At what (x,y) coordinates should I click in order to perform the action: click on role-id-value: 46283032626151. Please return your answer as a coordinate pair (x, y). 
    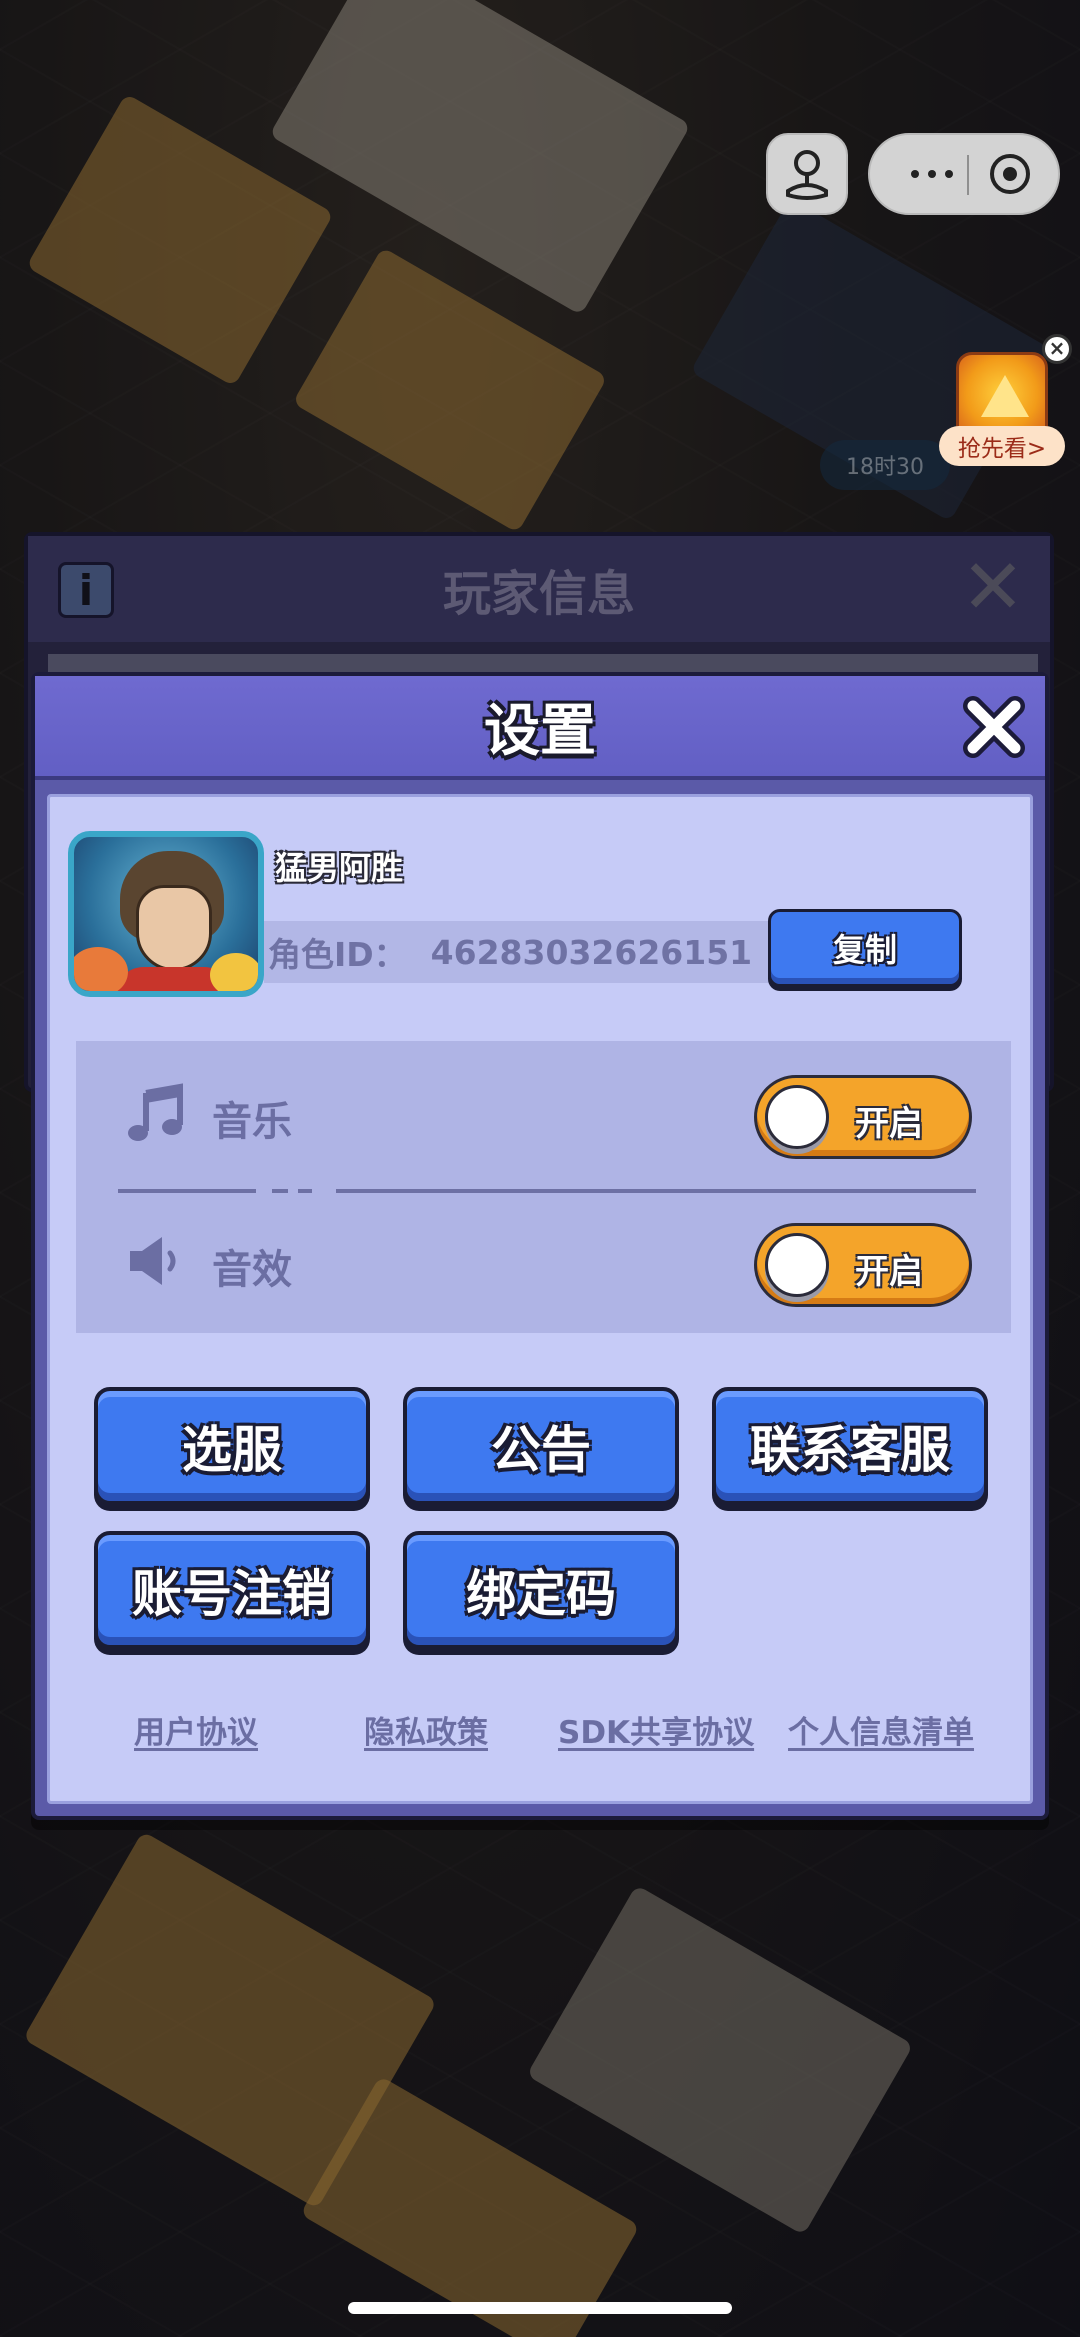
    Looking at the image, I should click on (591, 952).